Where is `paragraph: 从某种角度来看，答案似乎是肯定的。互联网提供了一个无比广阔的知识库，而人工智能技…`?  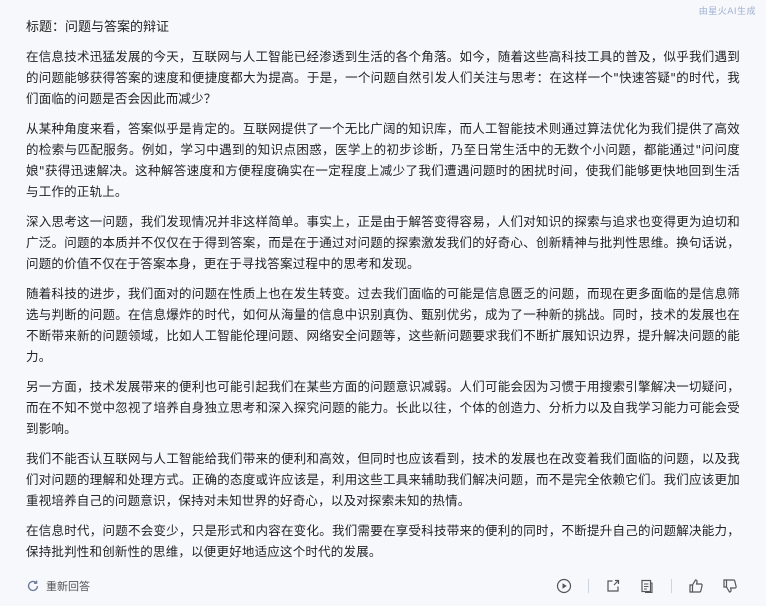
paragraph: 从某种角度来看，答案似乎是肯定的。互联网提供了一个无比广阔的知识库，而人工智能技… is located at coordinates (383, 160).